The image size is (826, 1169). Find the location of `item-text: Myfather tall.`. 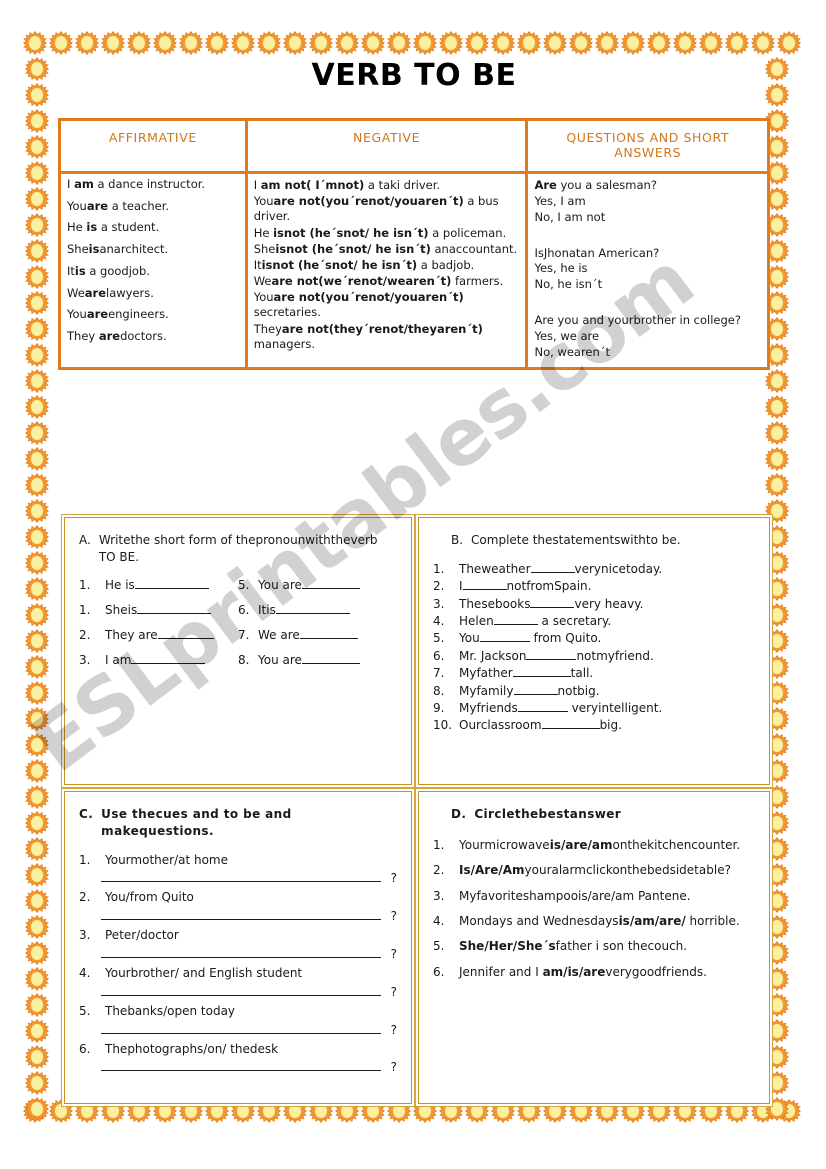

item-text: Myfather tall. is located at coordinates (526, 673).